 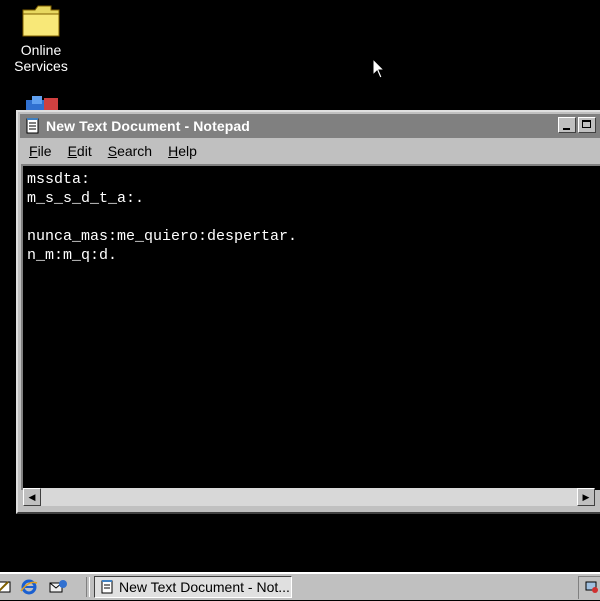 I want to click on system-tray, so click(x=589, y=587).